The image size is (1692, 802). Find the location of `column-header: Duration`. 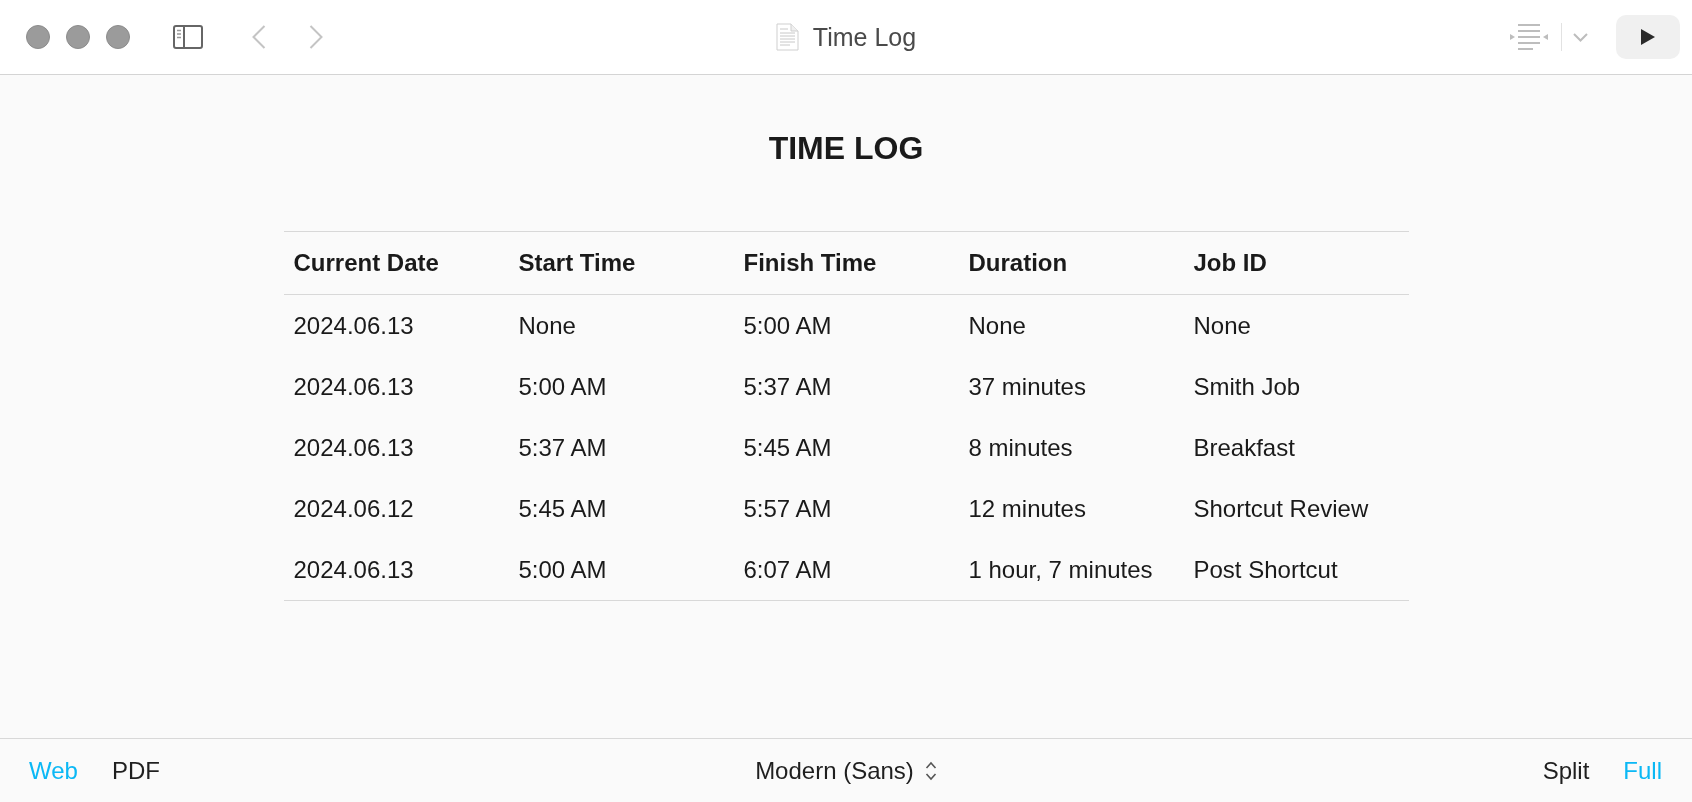

column-header: Duration is located at coordinates (1018, 262).